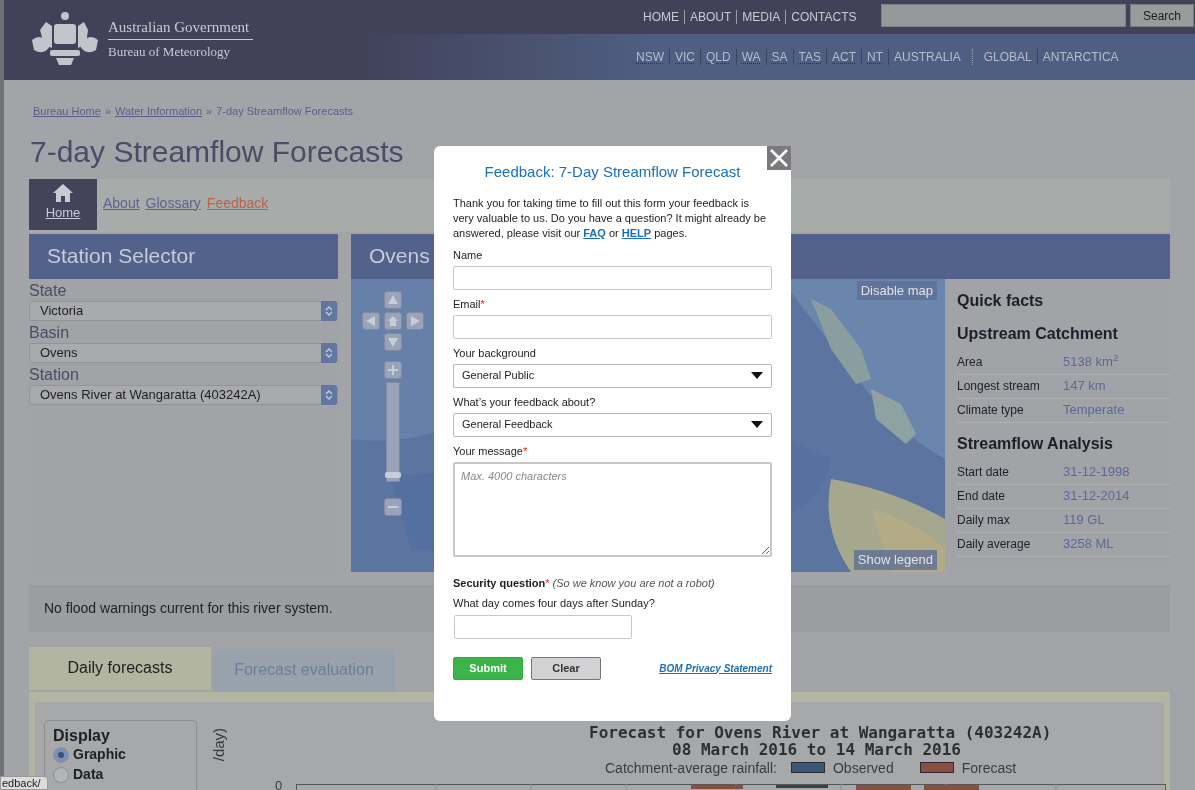  Describe the element at coordinates (824, 17) in the screenshot. I see `nav-link: CONTACTS` at that location.